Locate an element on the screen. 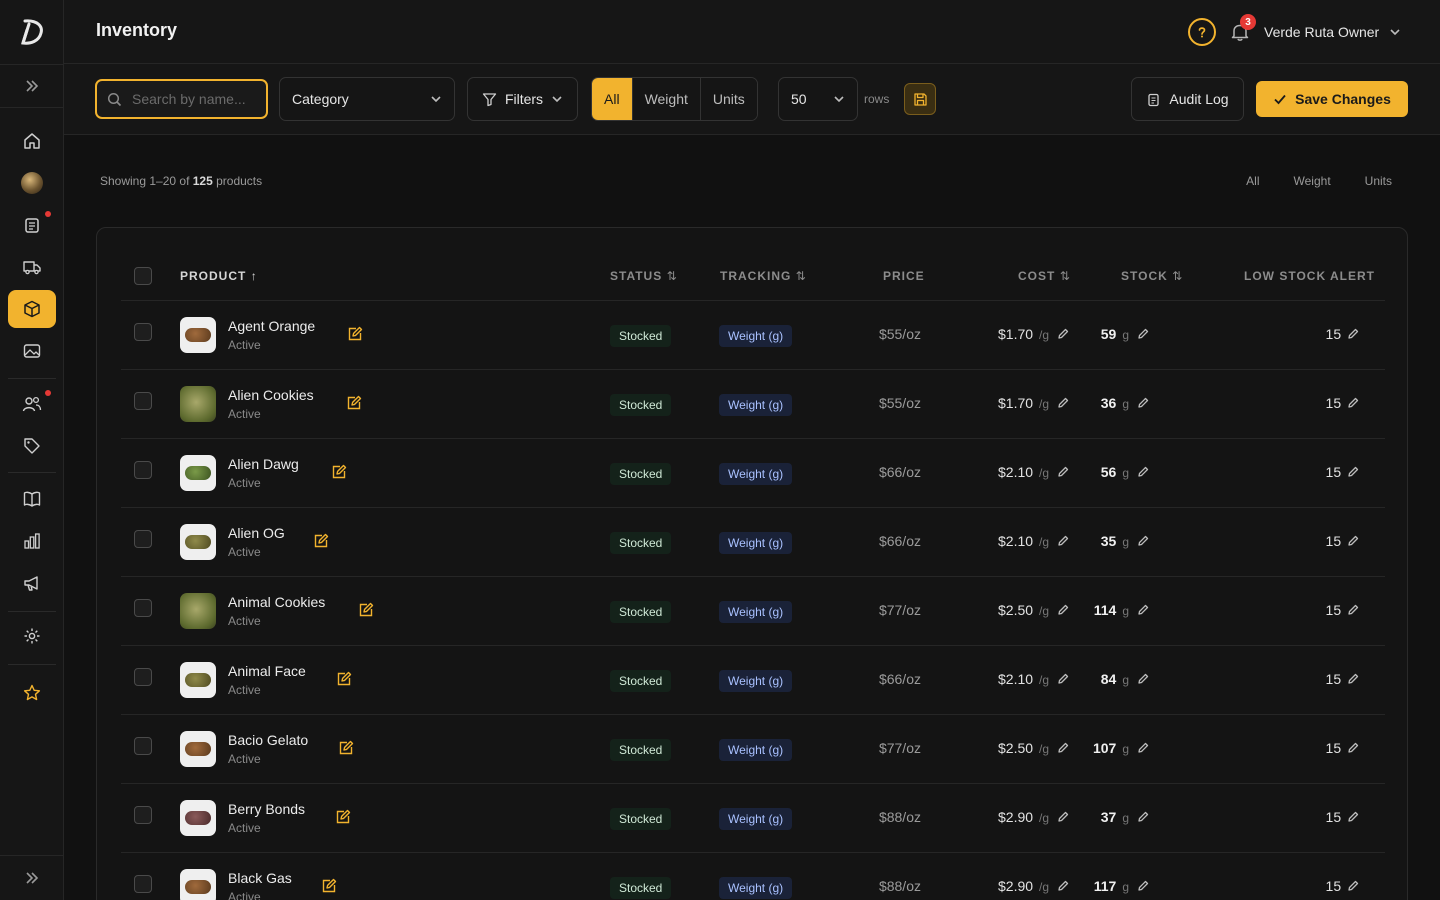  save-view-button is located at coordinates (920, 99).